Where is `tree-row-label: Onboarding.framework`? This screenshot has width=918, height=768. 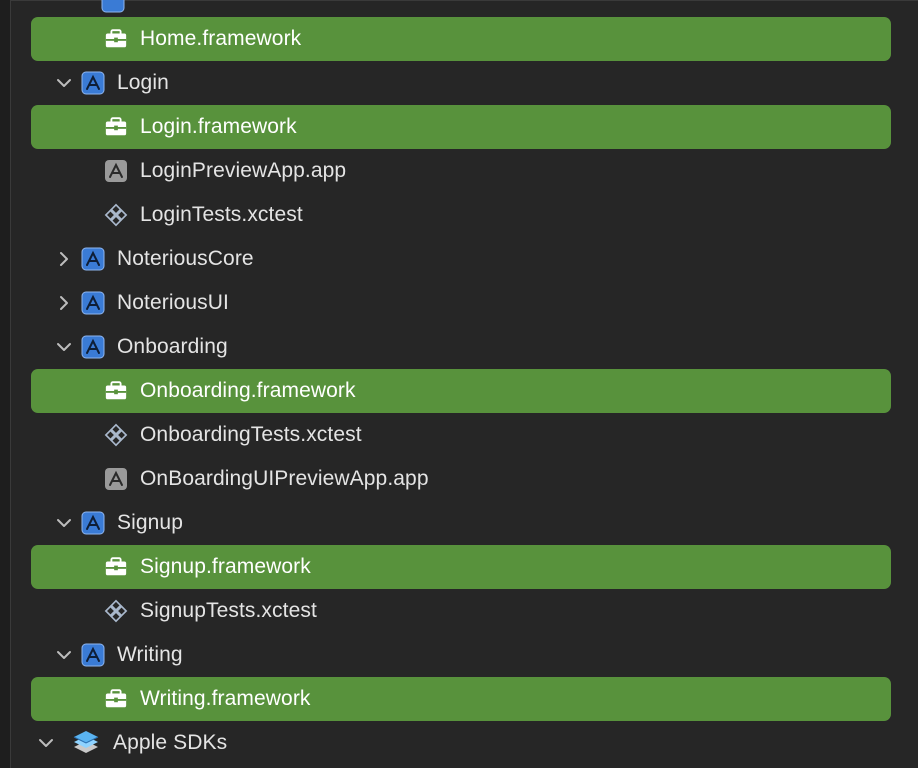 tree-row-label: Onboarding.framework is located at coordinates (248, 390).